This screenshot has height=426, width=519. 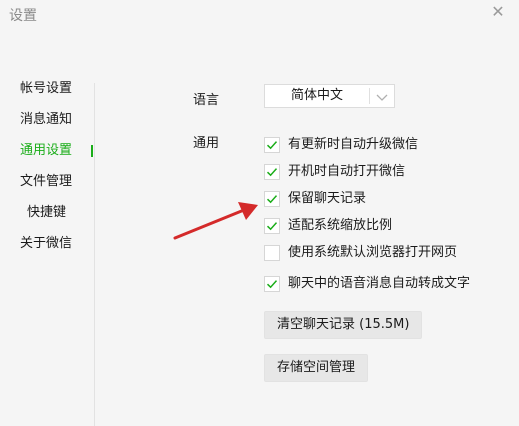 What do you see at coordinates (215, 221) in the screenshot?
I see `red-arrow-icon` at bounding box center [215, 221].